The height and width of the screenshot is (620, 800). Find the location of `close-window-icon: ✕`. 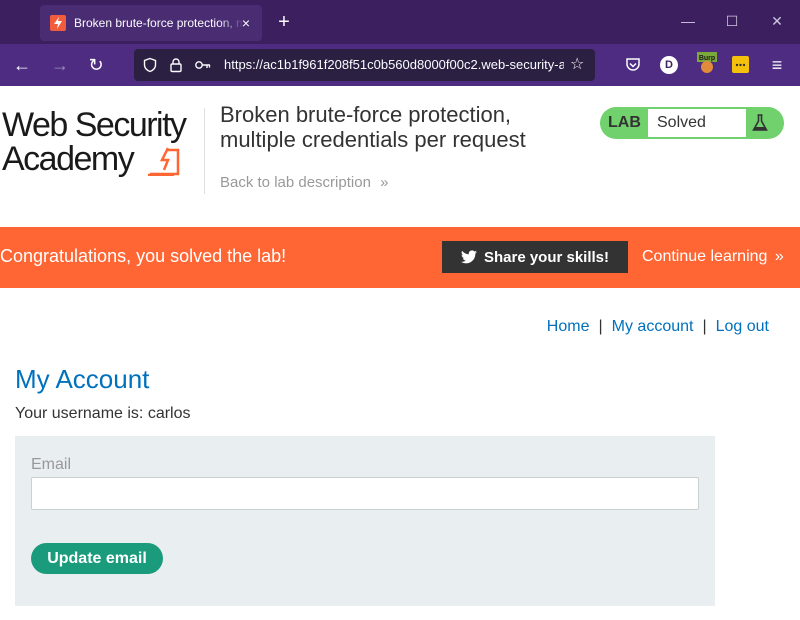

close-window-icon: ✕ is located at coordinates (777, 21).